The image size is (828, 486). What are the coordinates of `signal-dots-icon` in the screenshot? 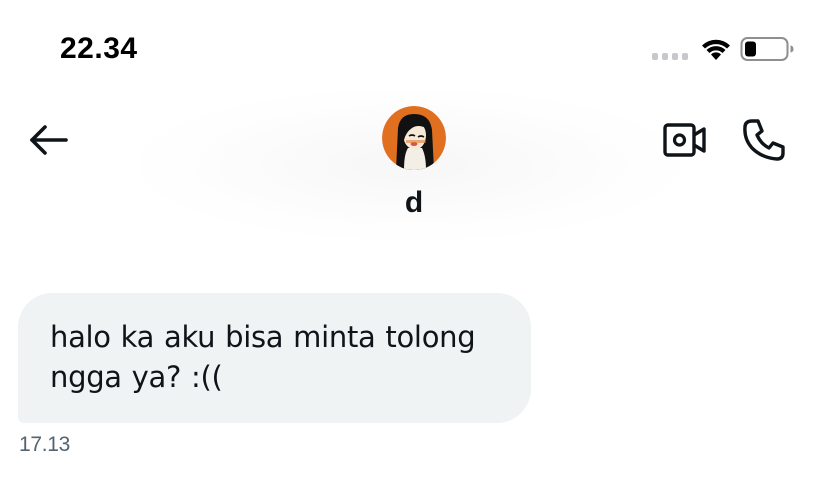 It's located at (670, 56).